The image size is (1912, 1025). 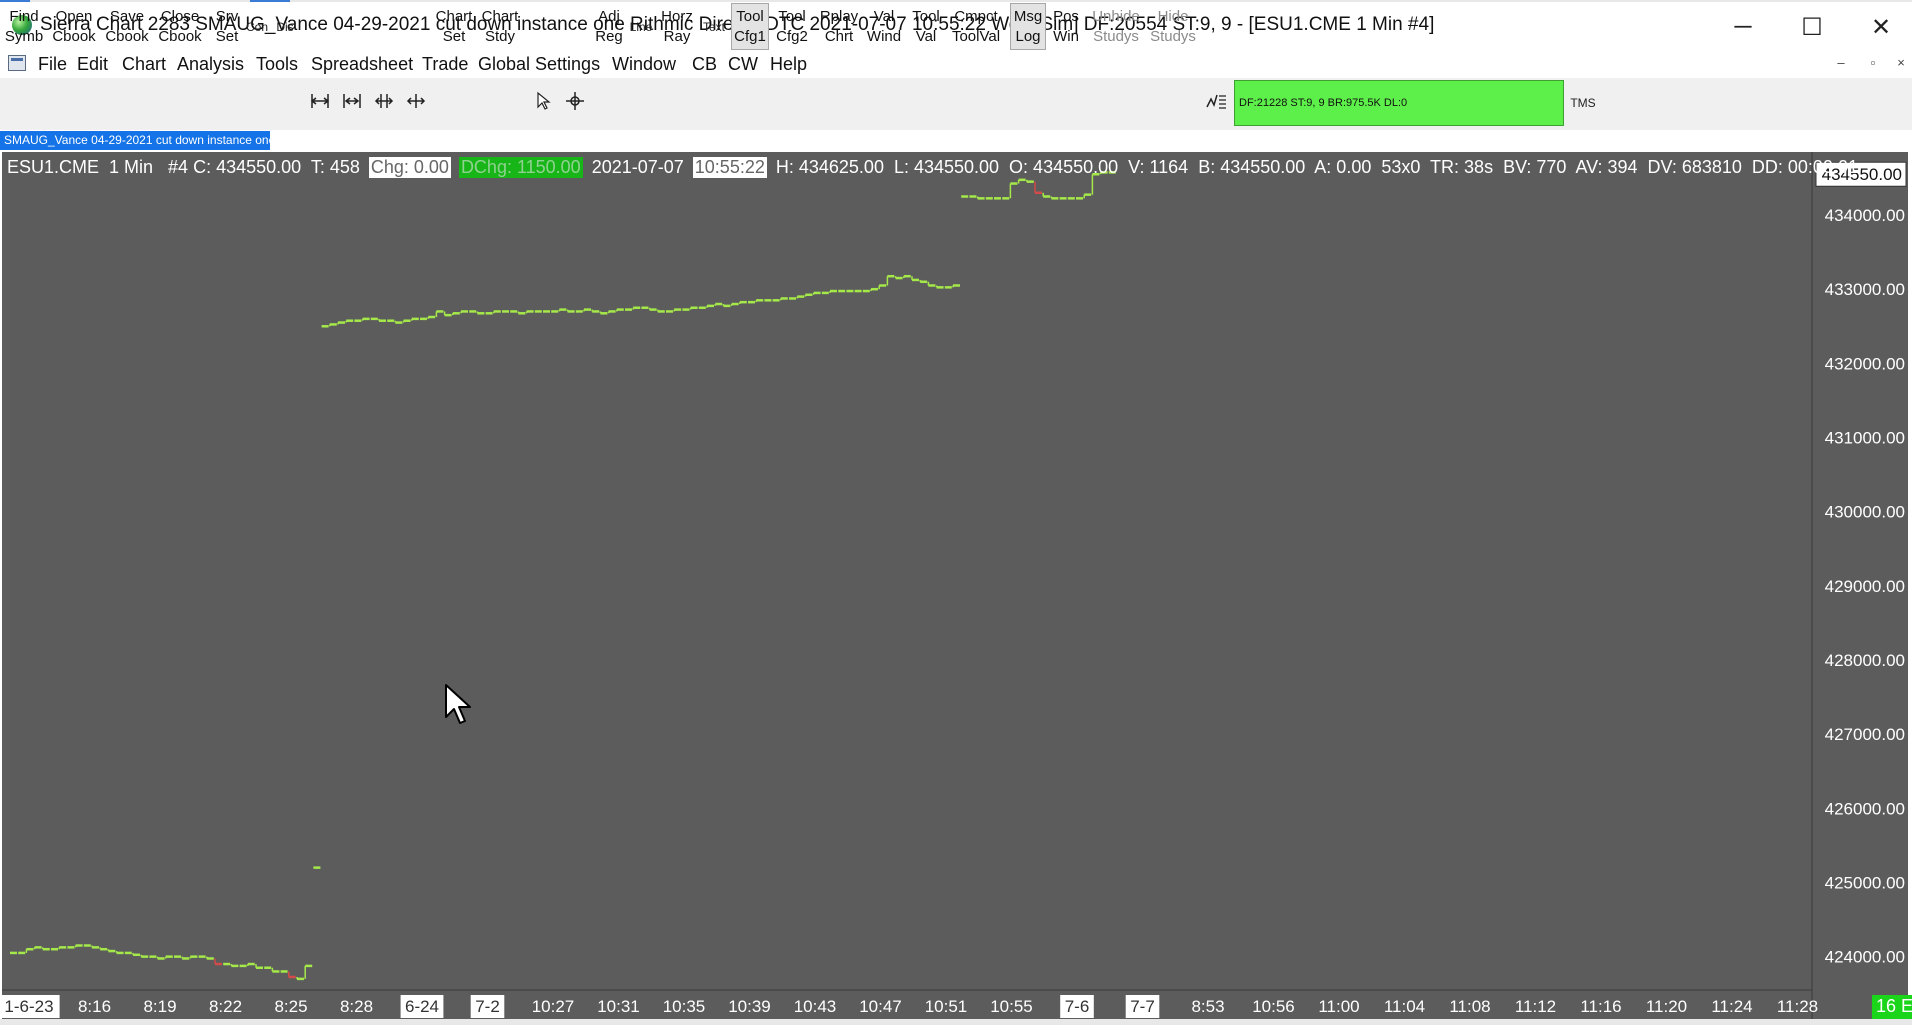 I want to click on message-log-button: Msg Log, so click(x=1028, y=26).